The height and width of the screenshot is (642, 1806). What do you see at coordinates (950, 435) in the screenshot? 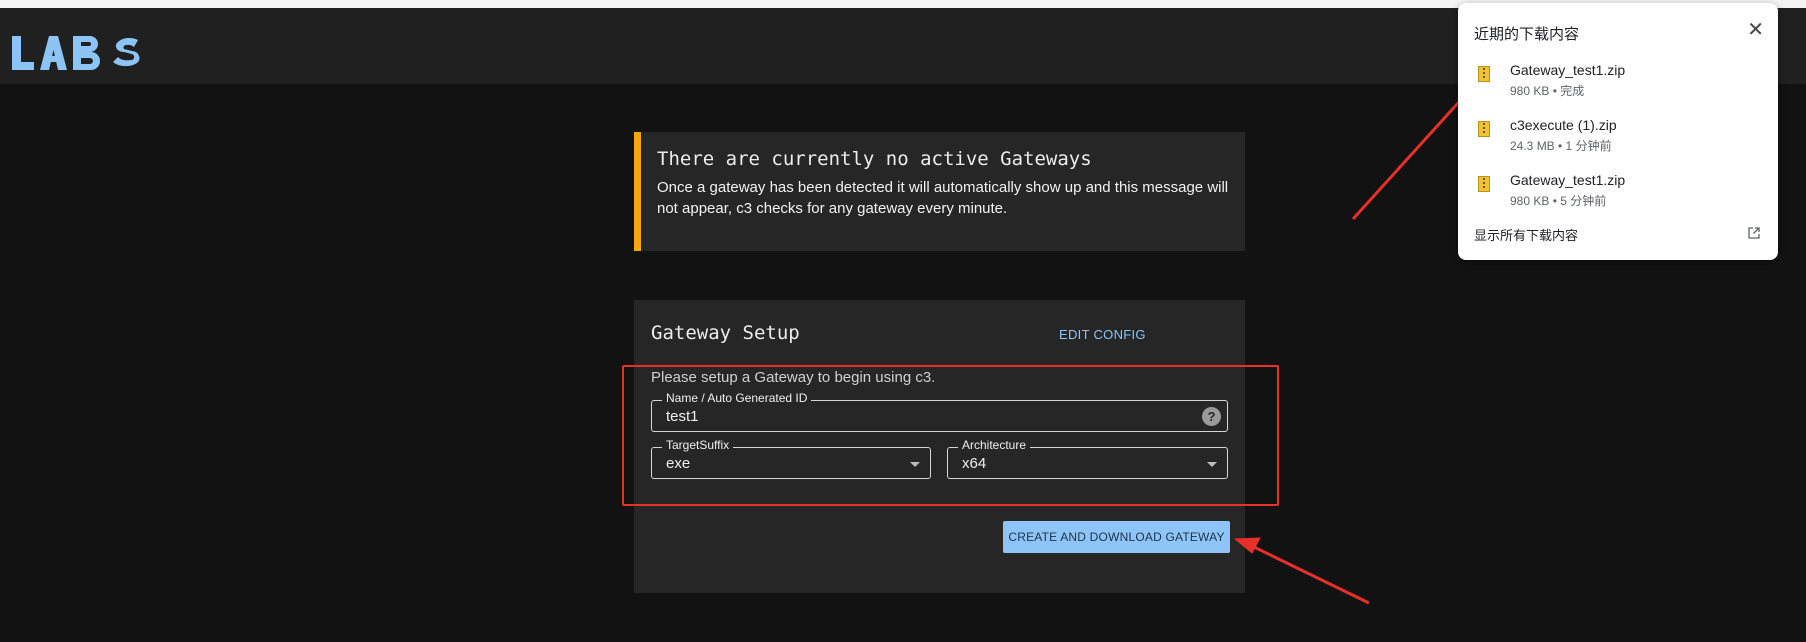
I see `annotation-highlight-box` at bounding box center [950, 435].